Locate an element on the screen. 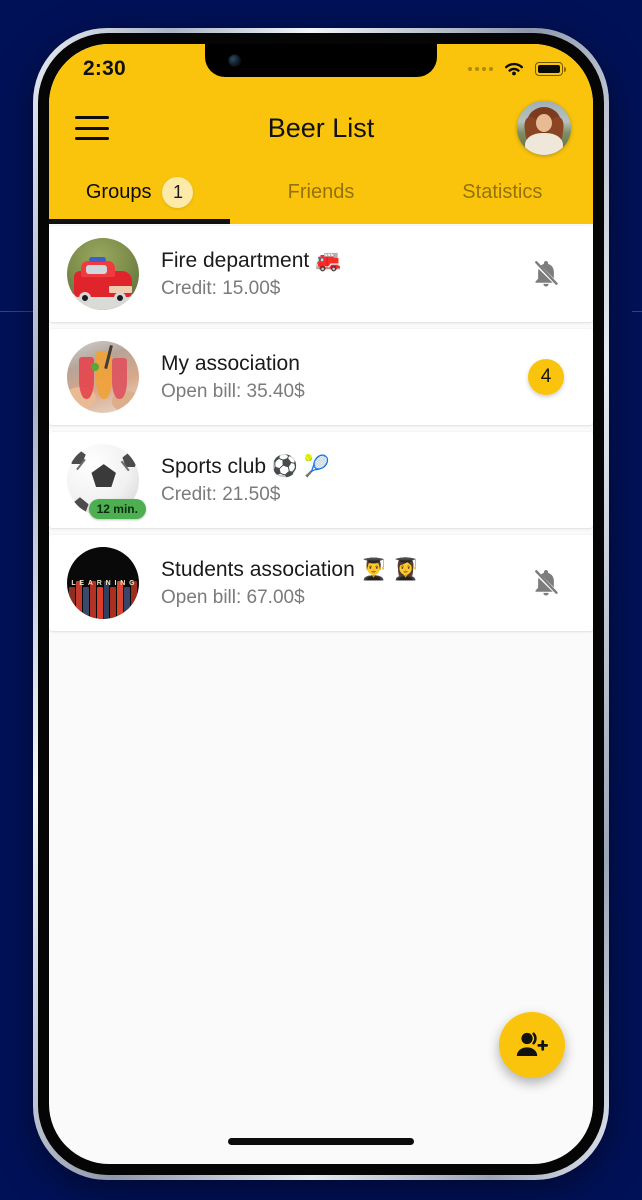 Image resolution: width=642 pixels, height=1200 pixels. tab-statistics: Statistics is located at coordinates (502, 195).